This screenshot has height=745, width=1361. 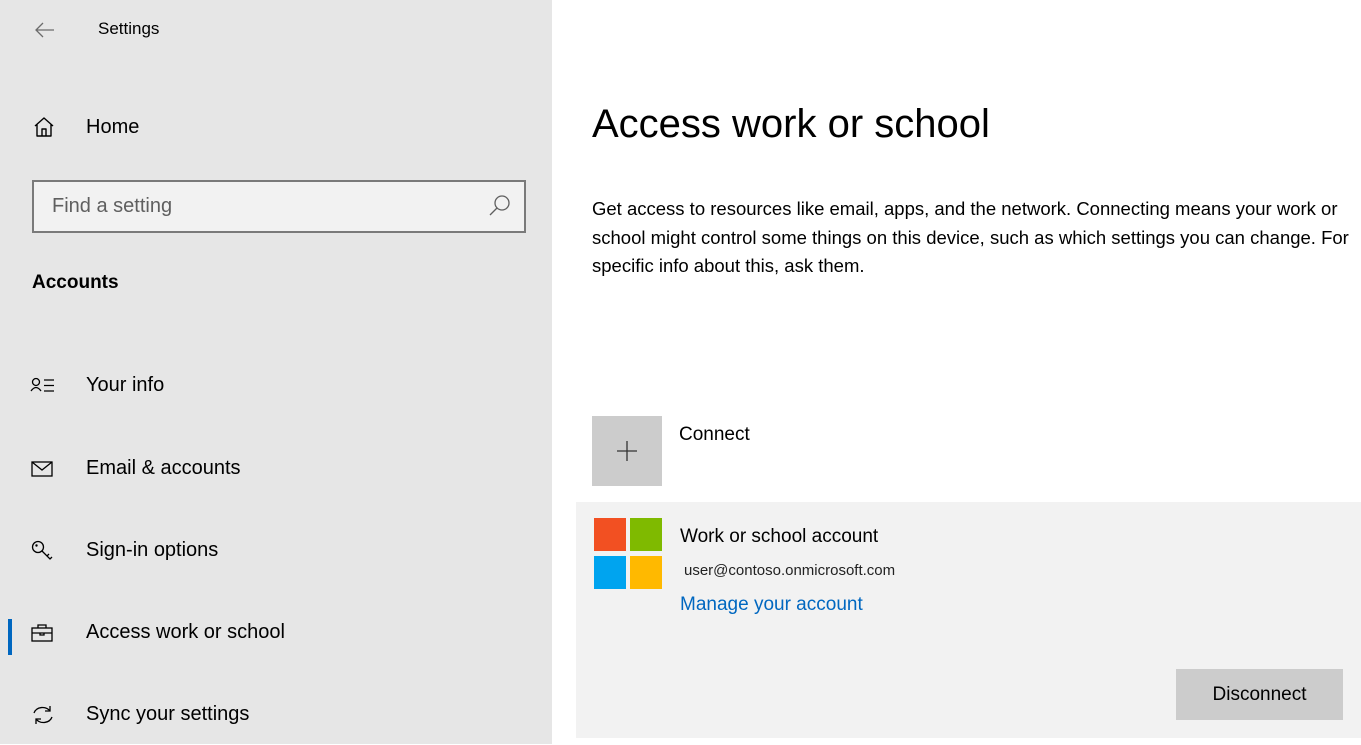 I want to click on sidebar-item-label: Sync your settings, so click(x=168, y=714).